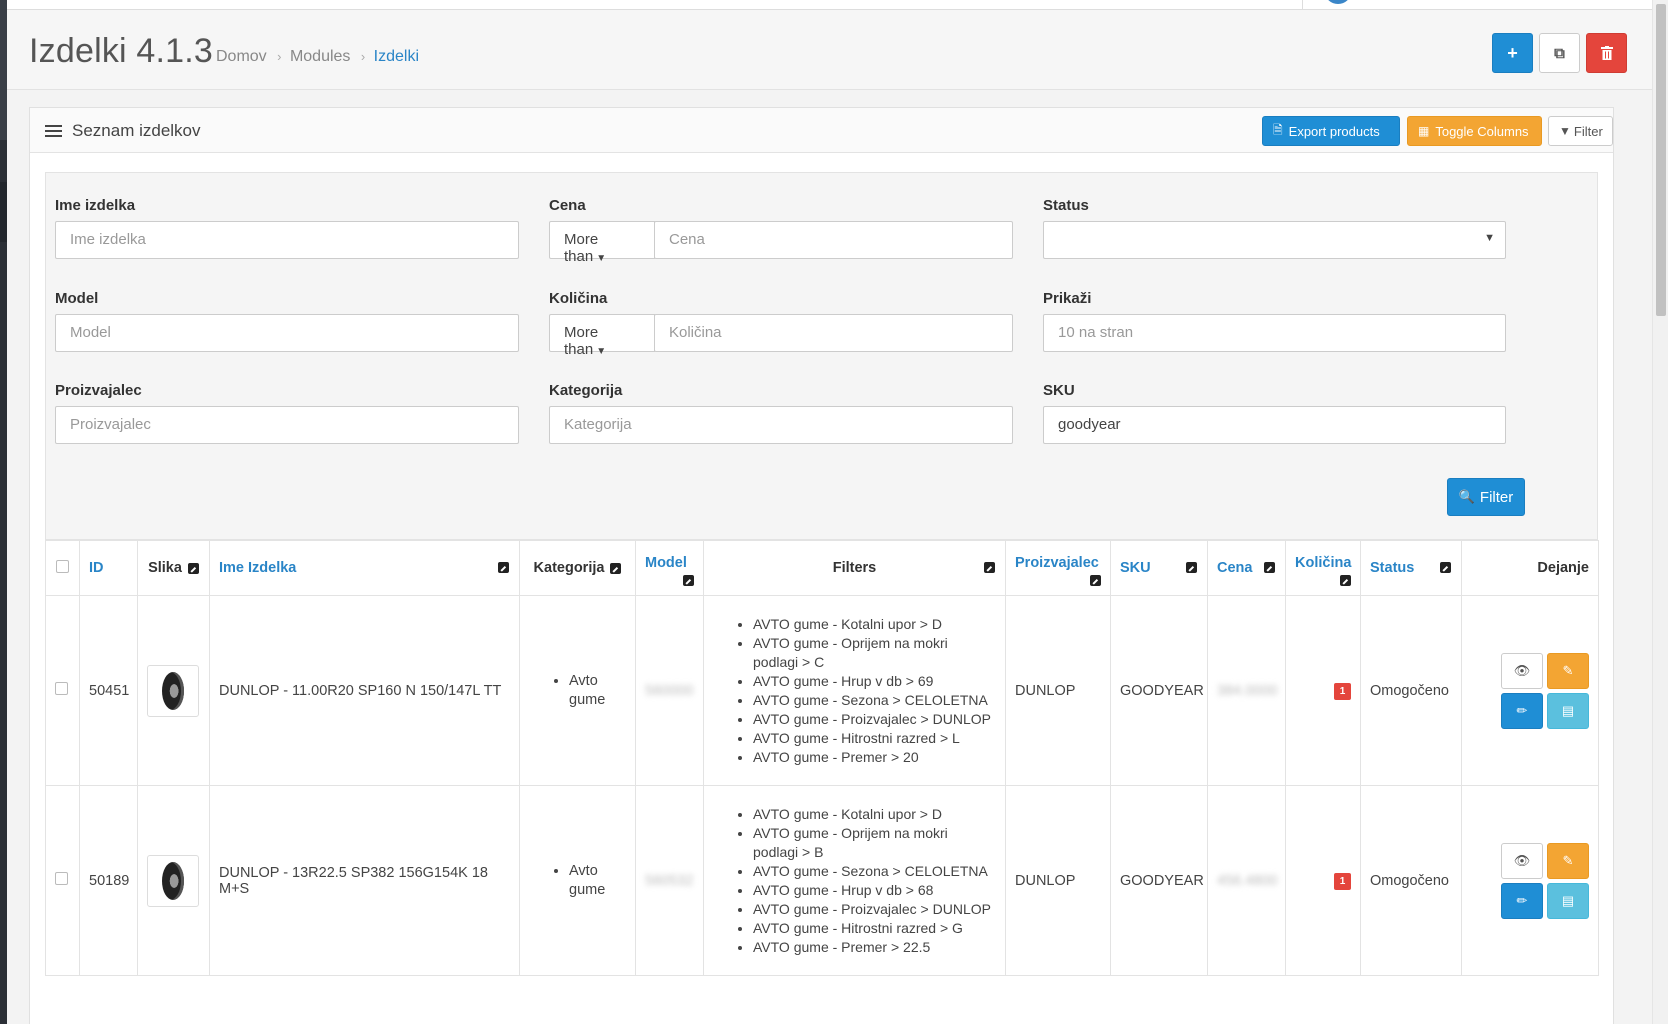 The image size is (1668, 1024). What do you see at coordinates (581, 248) in the screenshot?
I see `price-operator-label: More than` at bounding box center [581, 248].